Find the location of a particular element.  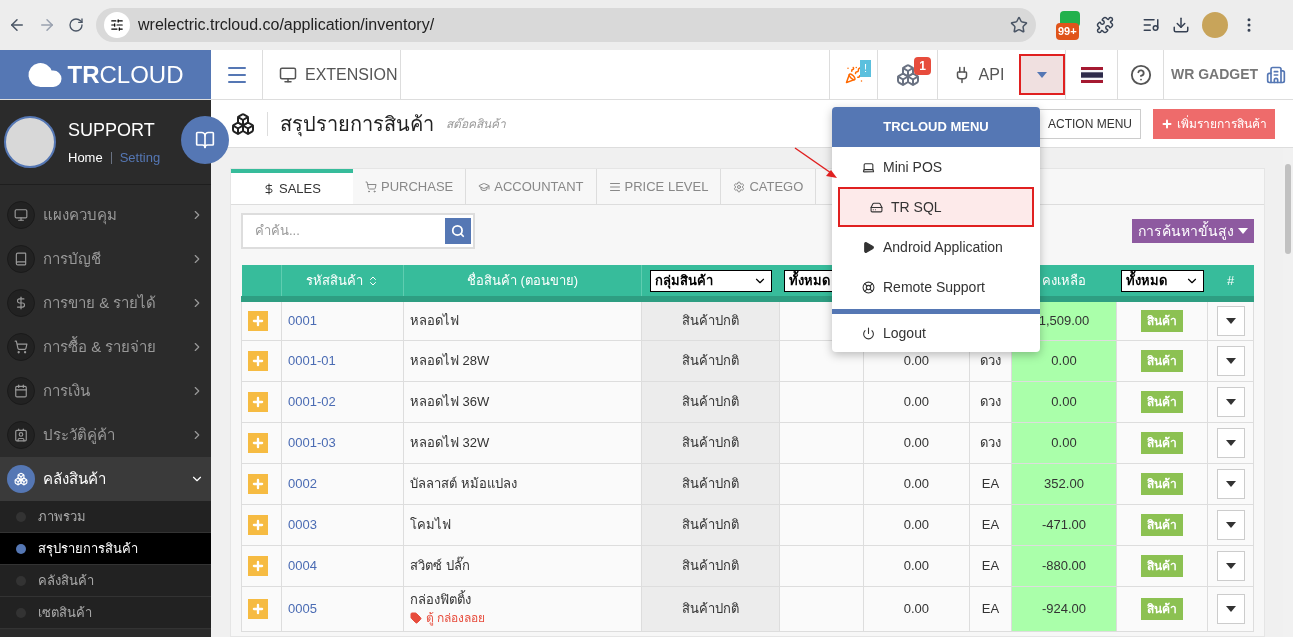

sort-icon is located at coordinates (373, 280).